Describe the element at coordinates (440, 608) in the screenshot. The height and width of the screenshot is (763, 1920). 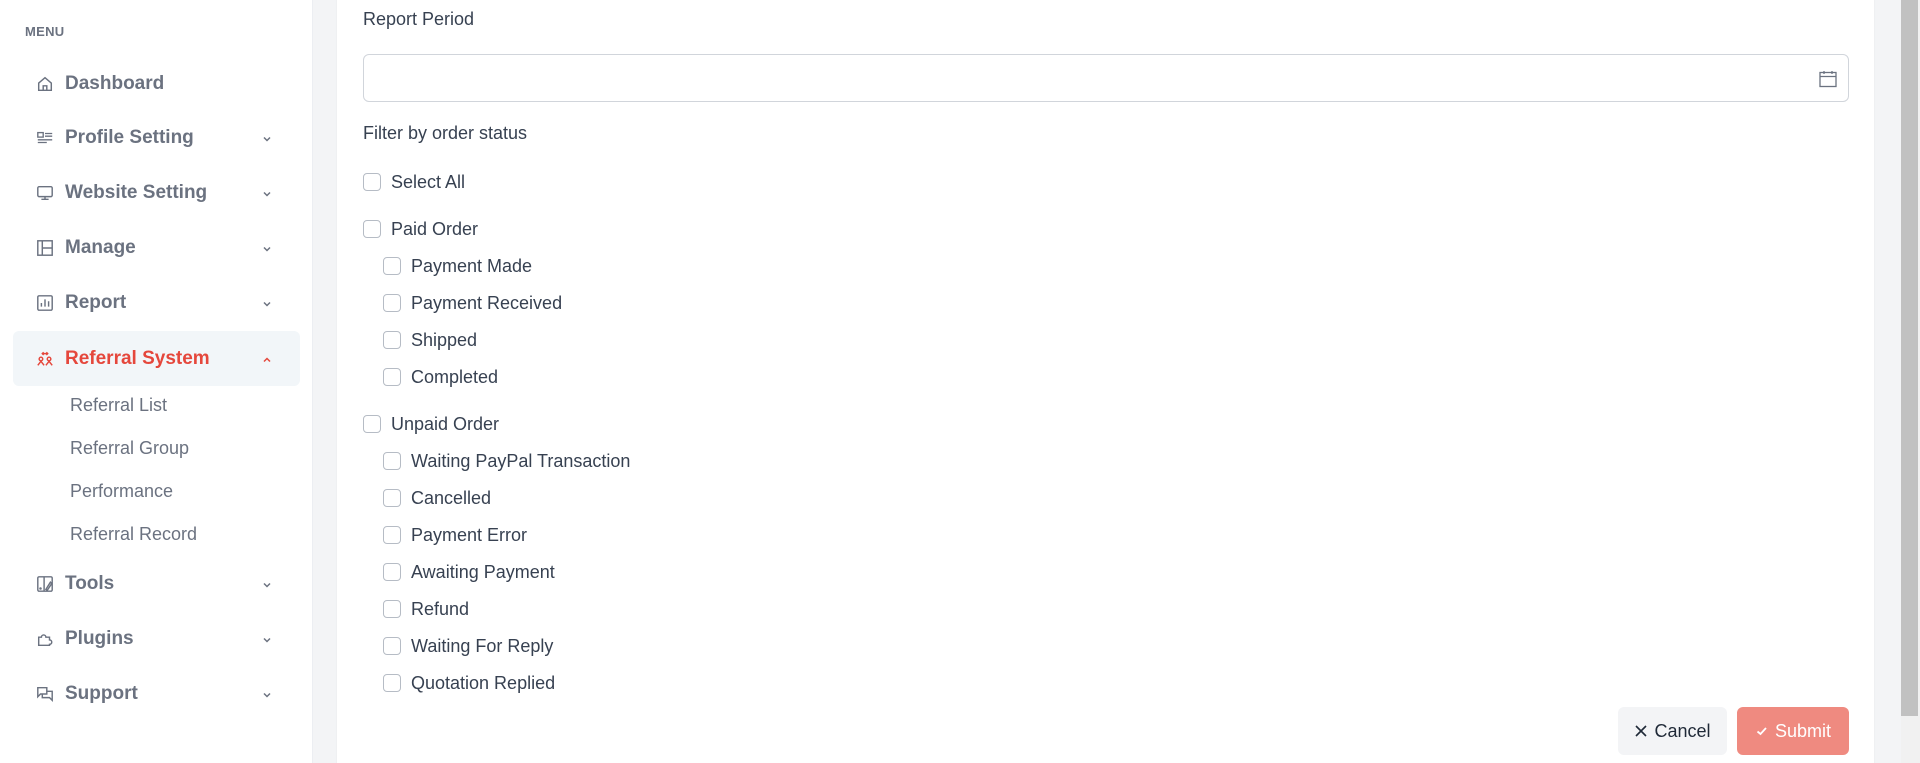
I see `checkbox-label: Refund` at that location.